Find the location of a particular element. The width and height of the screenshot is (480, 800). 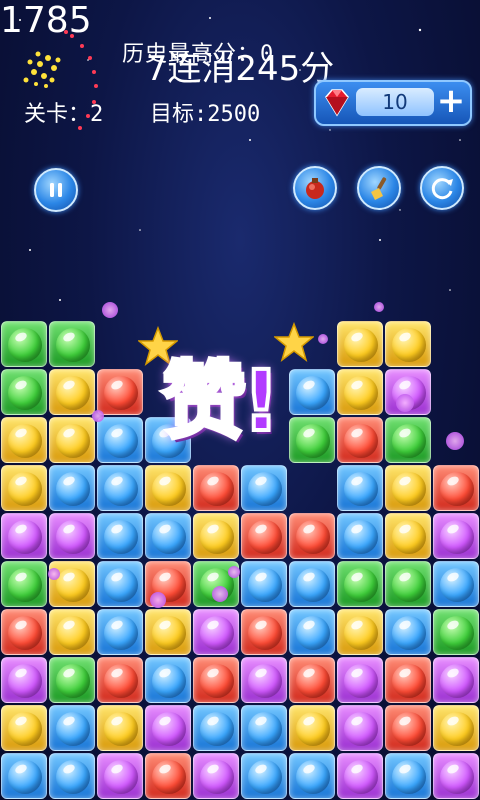

particle is located at coordinates (220, 594).